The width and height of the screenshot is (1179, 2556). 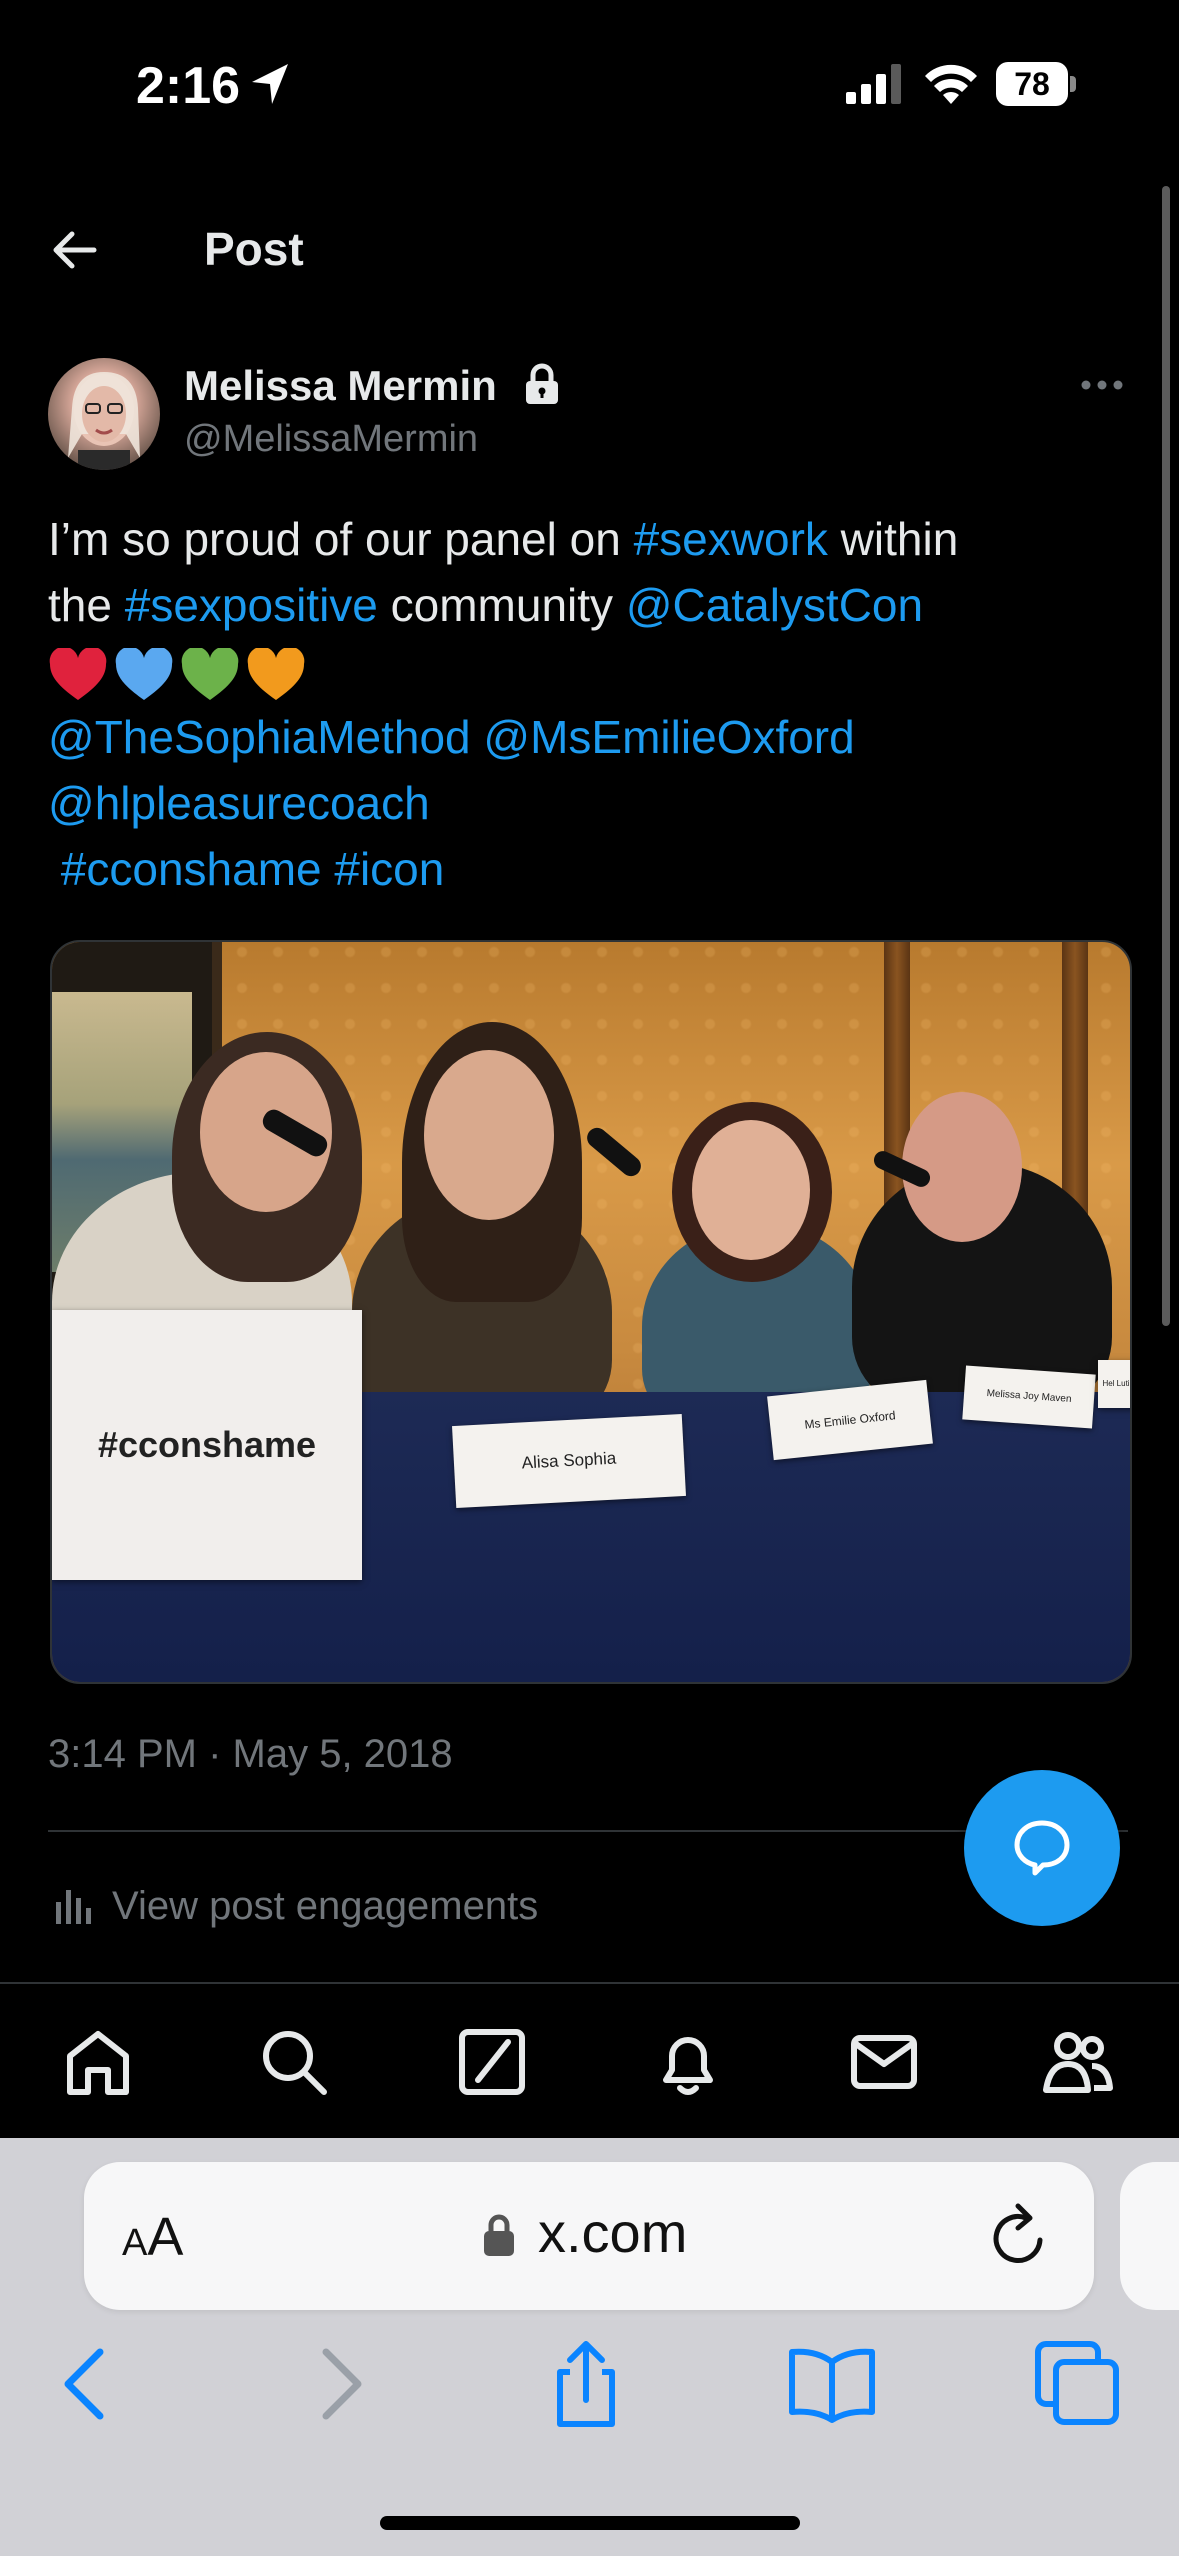 What do you see at coordinates (589, 2061) in the screenshot?
I see `bottom-tab-bar` at bounding box center [589, 2061].